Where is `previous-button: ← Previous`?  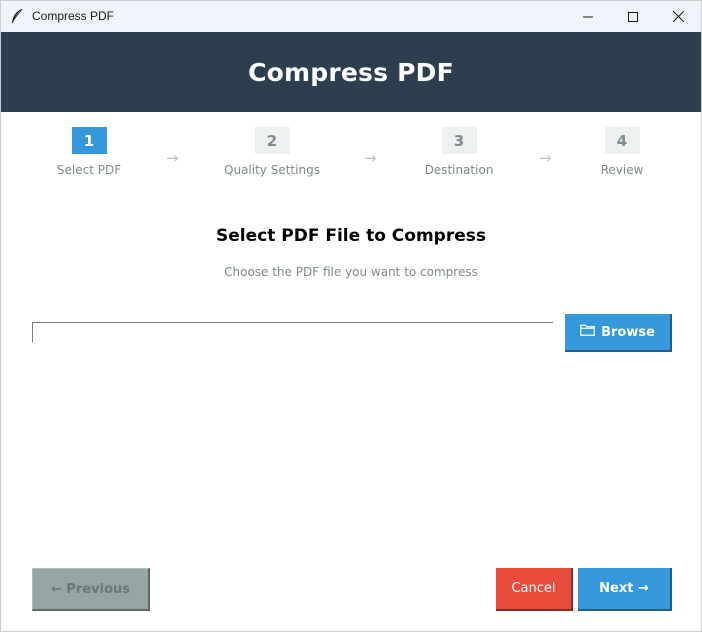
previous-button: ← Previous is located at coordinates (91, 589).